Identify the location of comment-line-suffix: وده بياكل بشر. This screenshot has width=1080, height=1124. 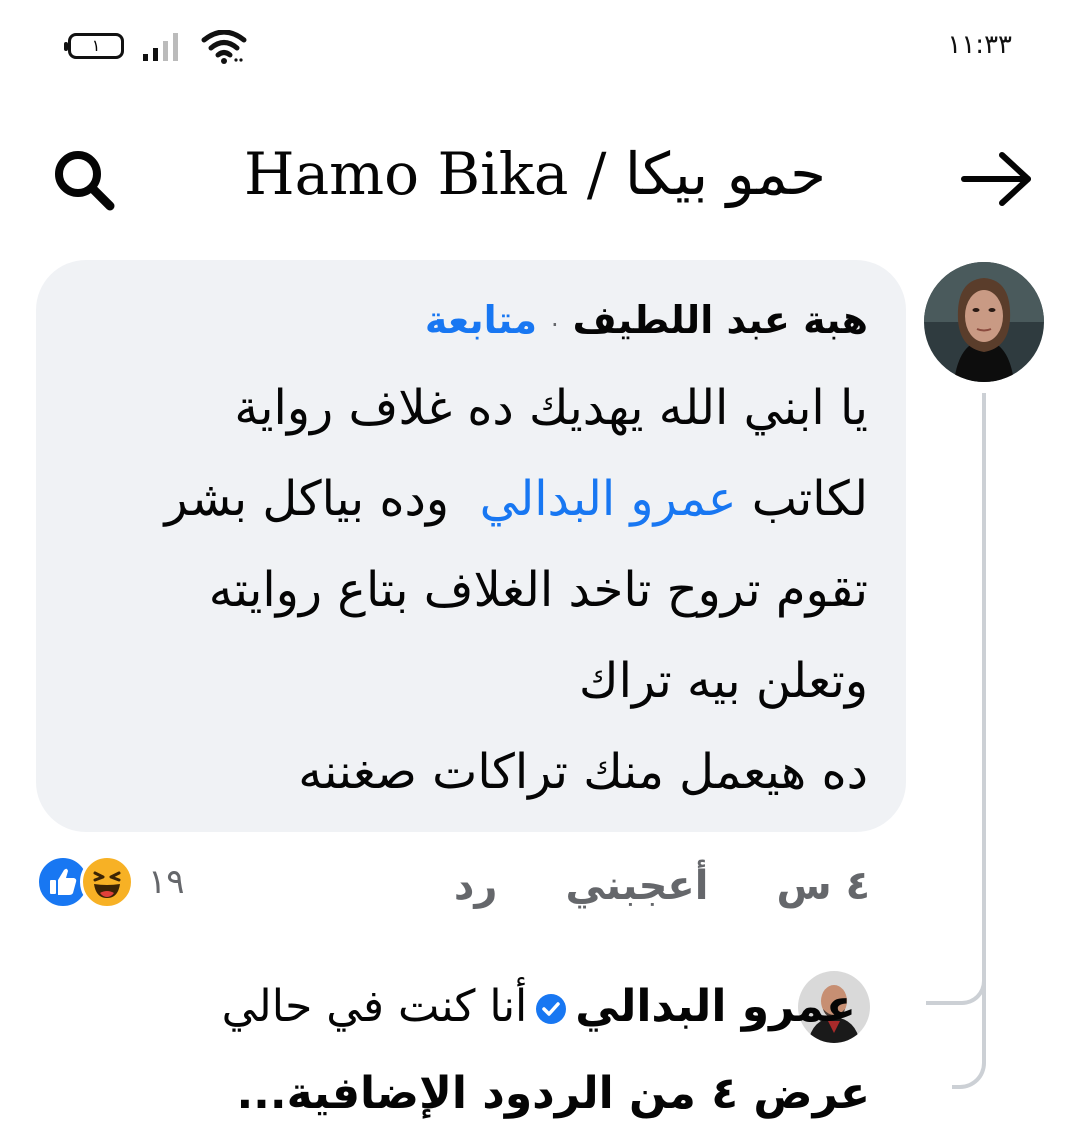
(322, 499).